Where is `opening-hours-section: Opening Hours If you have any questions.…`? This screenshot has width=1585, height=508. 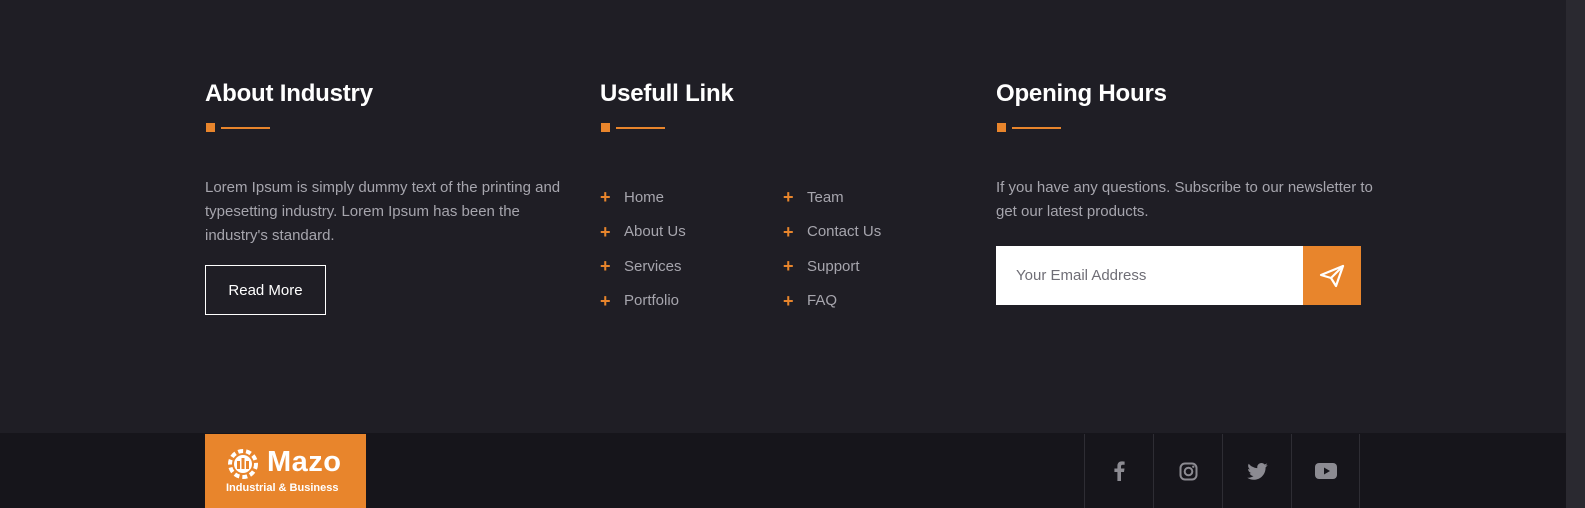
opening-hours-section: Opening Hours If you have any questions.… is located at coordinates (1186, 192).